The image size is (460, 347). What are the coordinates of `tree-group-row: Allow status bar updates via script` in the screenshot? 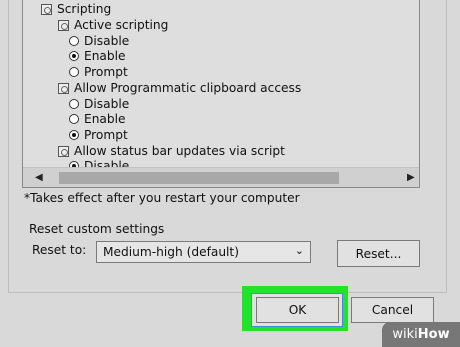 It's located at (171, 151).